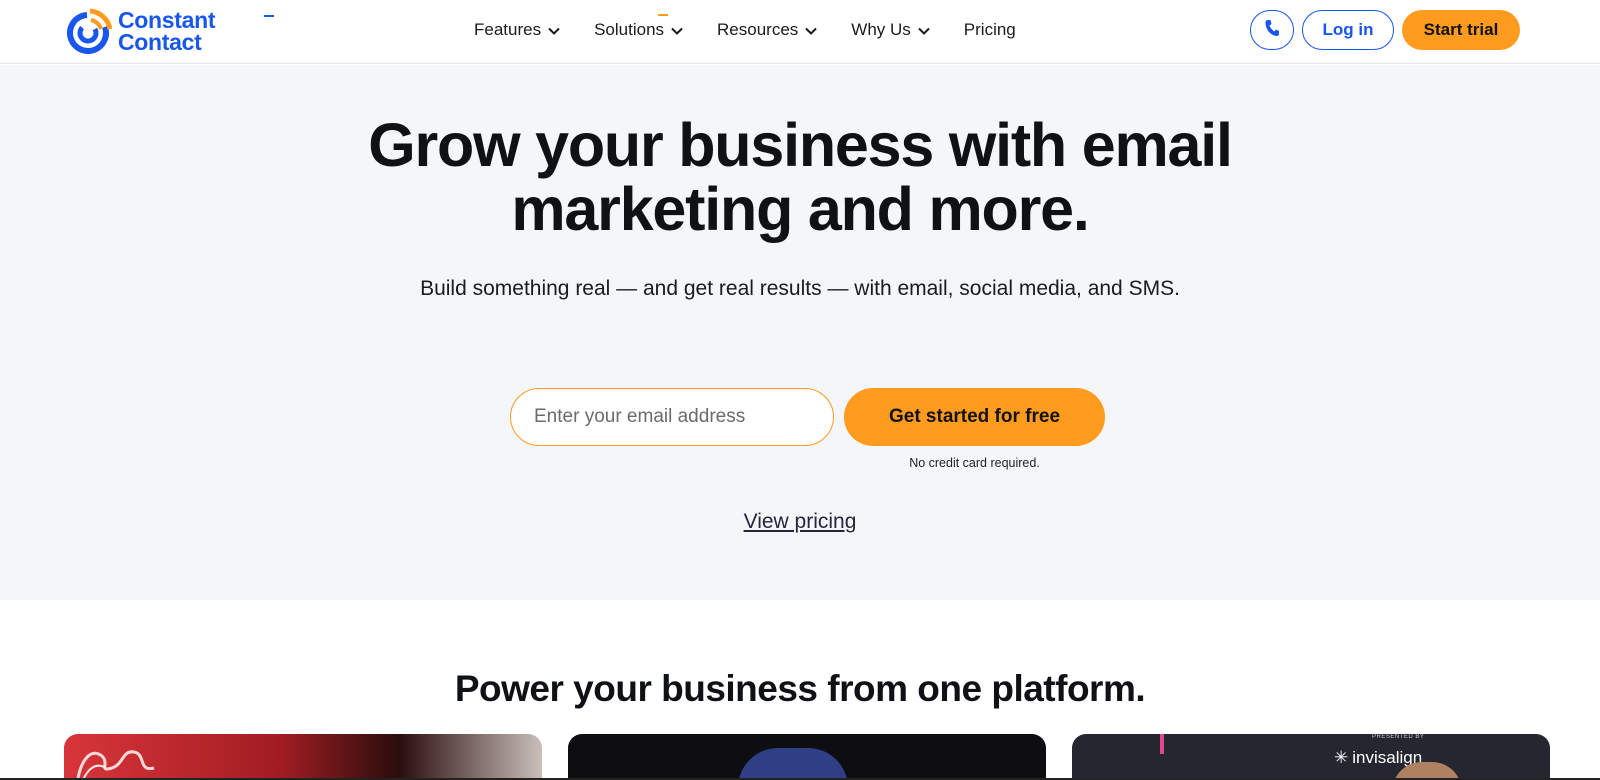 The width and height of the screenshot is (1600, 780). Describe the element at coordinates (508, 29) in the screenshot. I see `nav-item-label: Features` at that location.